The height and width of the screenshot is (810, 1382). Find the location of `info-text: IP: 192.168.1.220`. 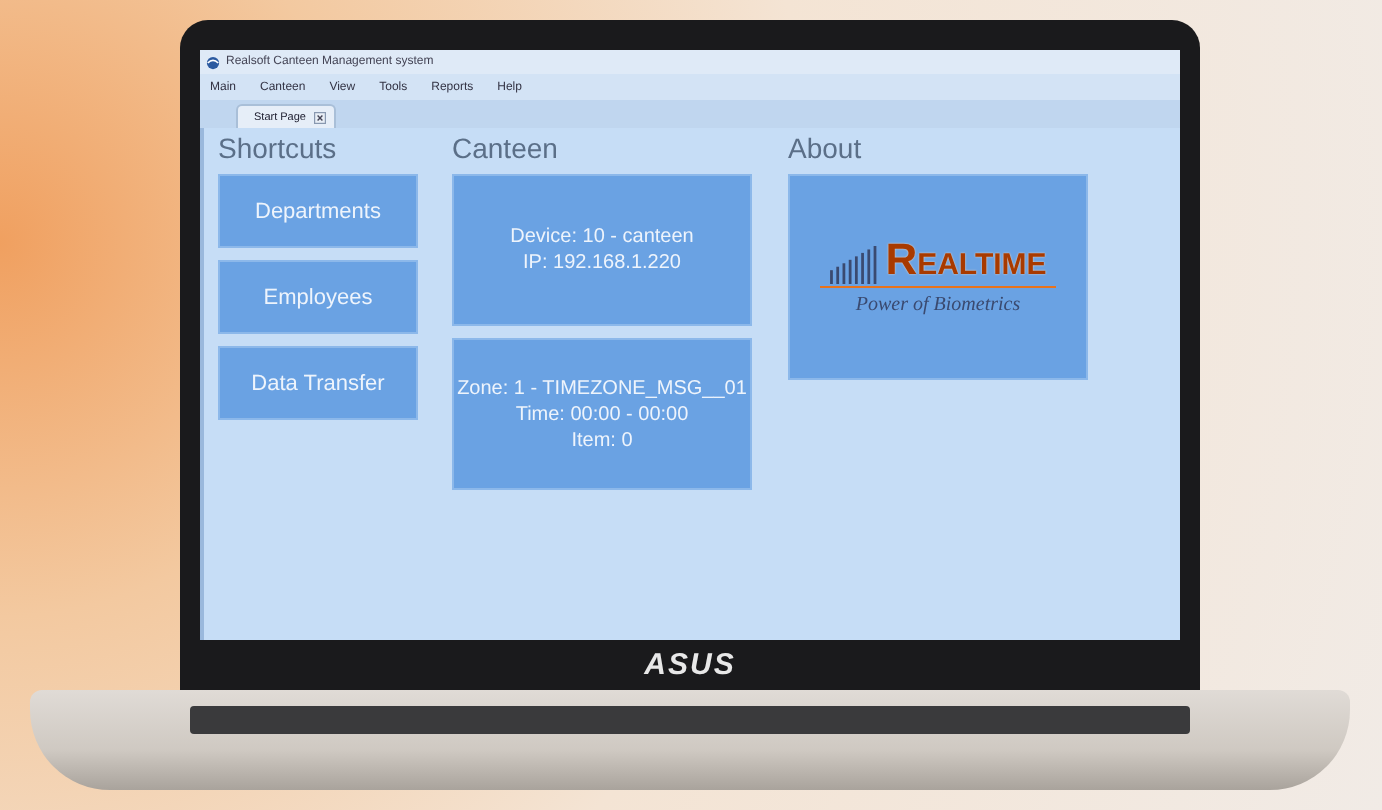

info-text: IP: 192.168.1.220 is located at coordinates (602, 263).